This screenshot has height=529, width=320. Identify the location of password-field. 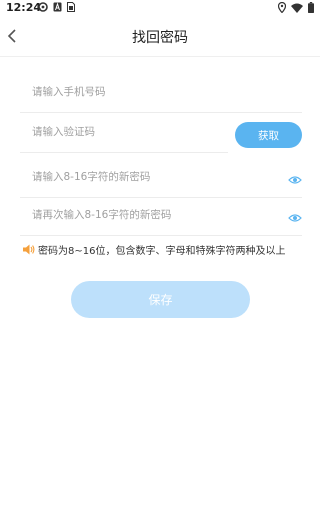
(161, 180).